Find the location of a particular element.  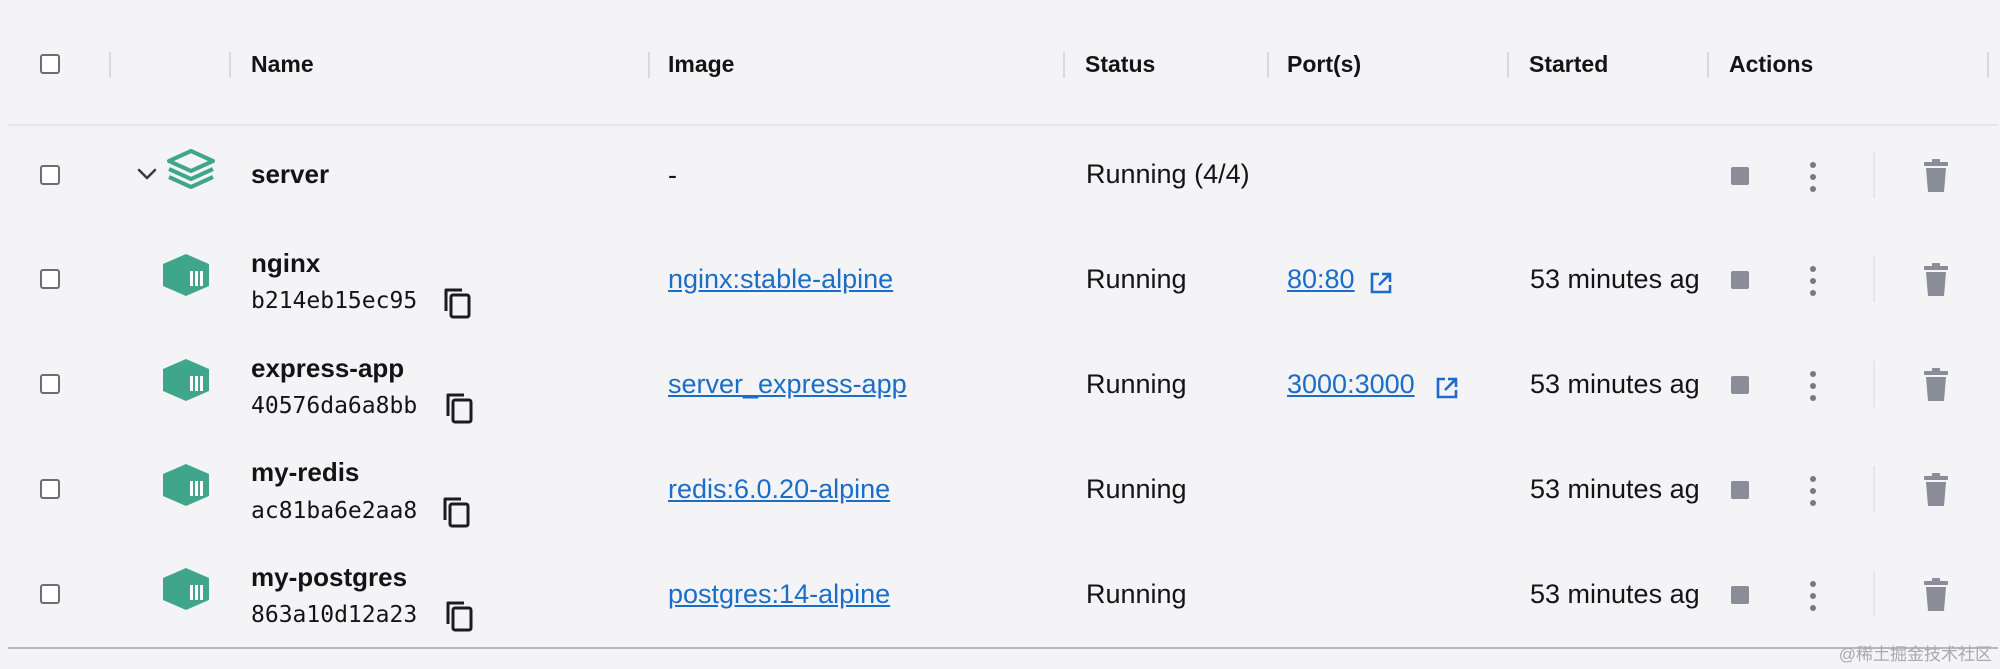

column-header-actions: Actions is located at coordinates (1771, 64).